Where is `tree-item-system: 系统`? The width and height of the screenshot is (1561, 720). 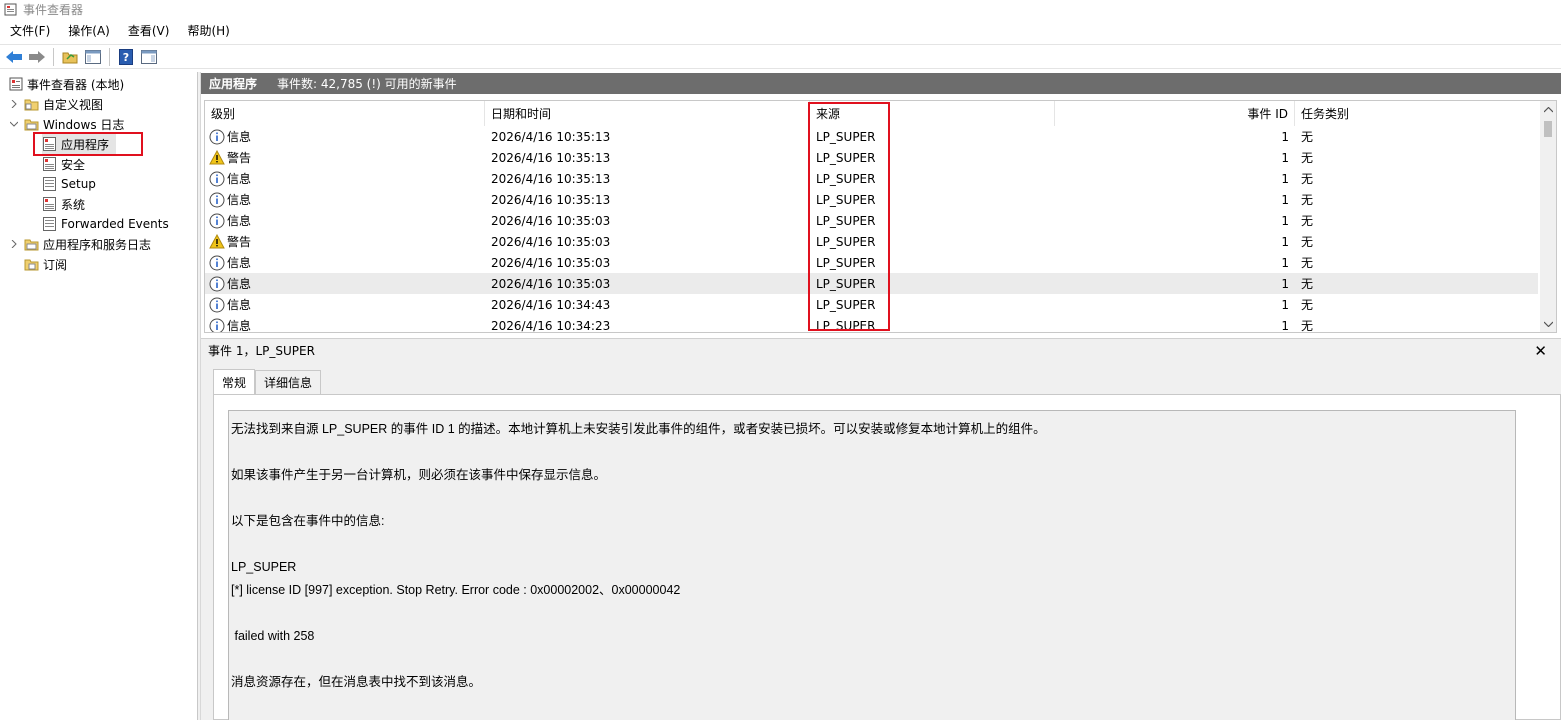 tree-item-system: 系统 is located at coordinates (63, 204).